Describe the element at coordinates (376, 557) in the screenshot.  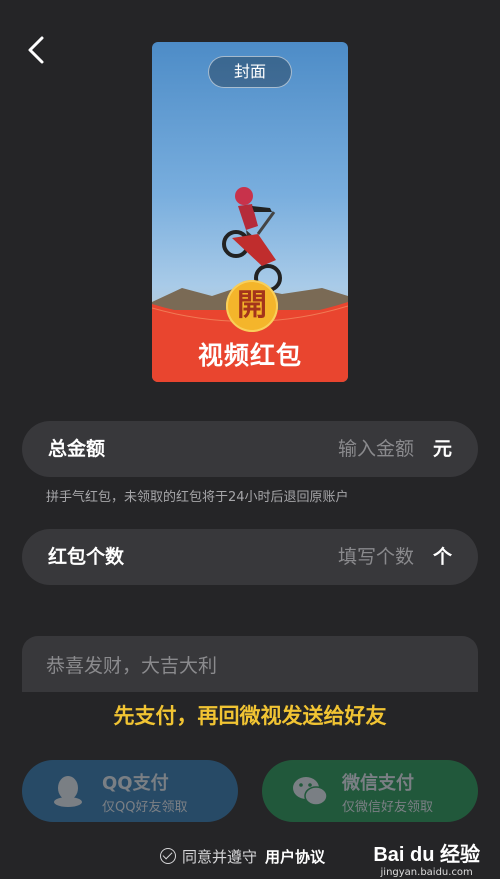
I see `count-input: 填写个数` at that location.